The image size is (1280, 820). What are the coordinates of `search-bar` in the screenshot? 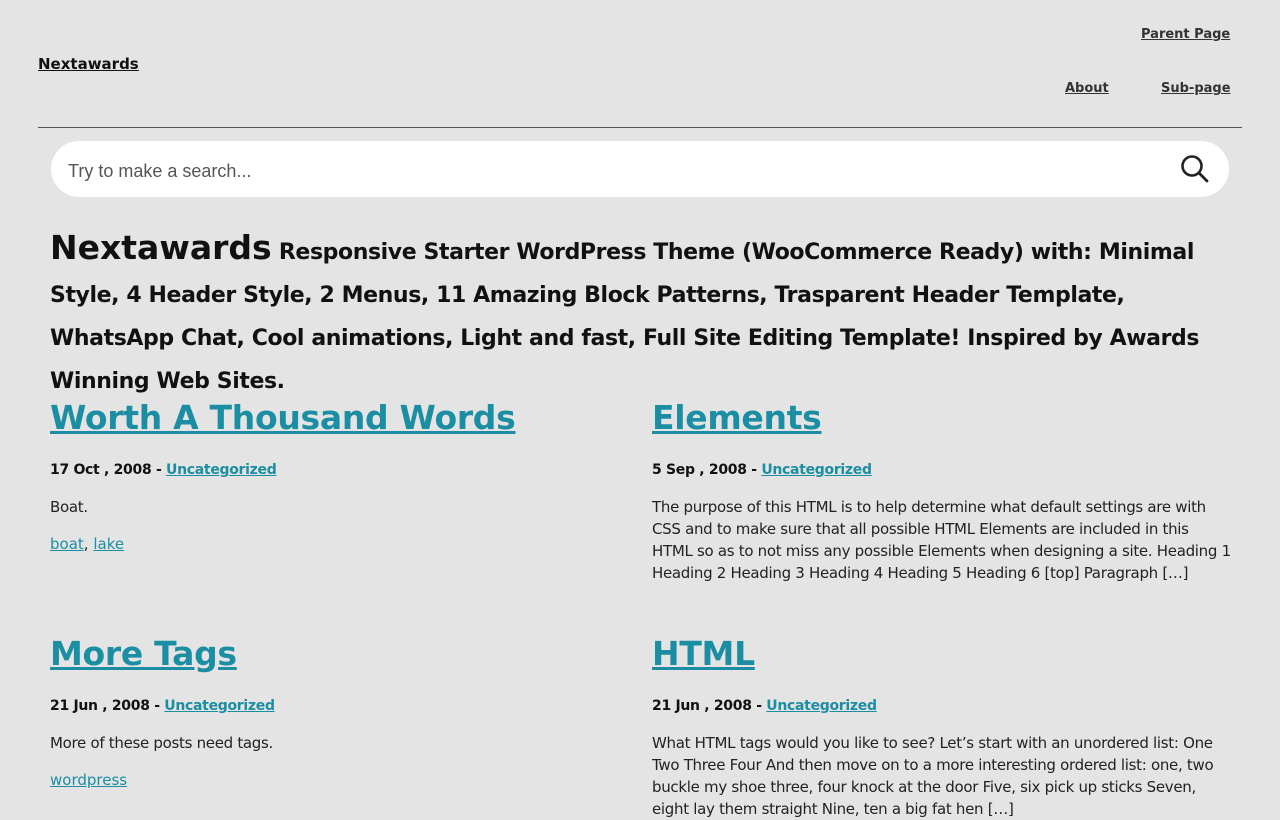 It's located at (640, 169).